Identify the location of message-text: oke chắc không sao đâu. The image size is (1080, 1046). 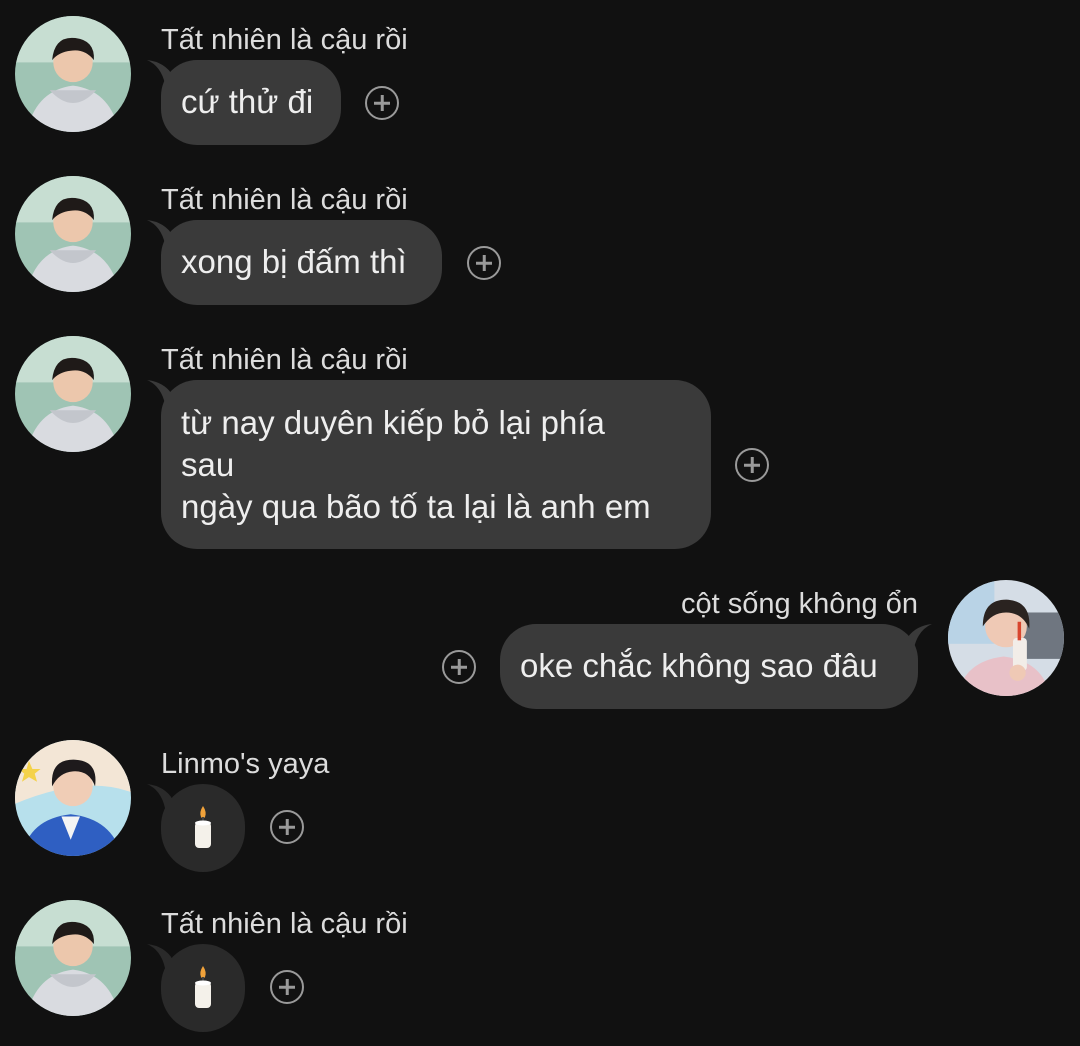
(699, 665).